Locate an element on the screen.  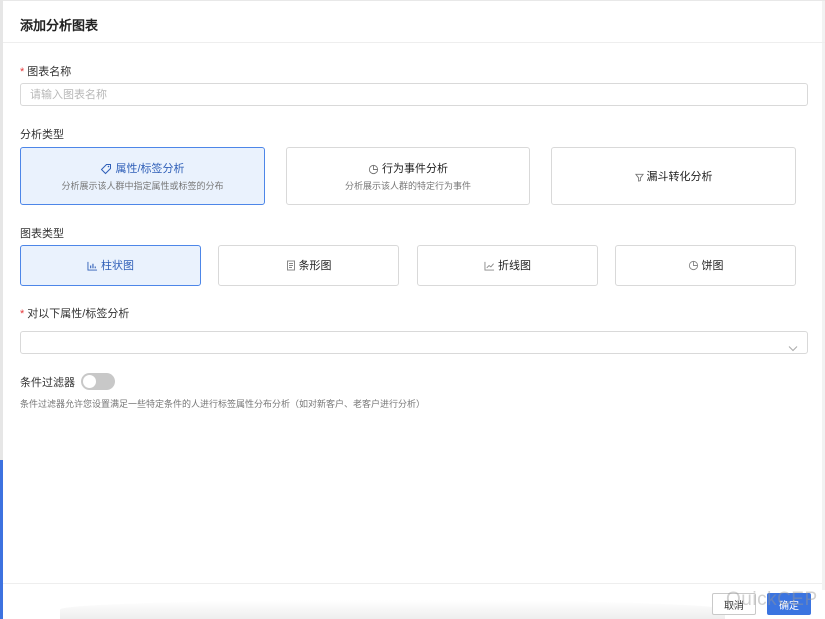
chart-type-title: 柱状图 is located at coordinates (110, 265).